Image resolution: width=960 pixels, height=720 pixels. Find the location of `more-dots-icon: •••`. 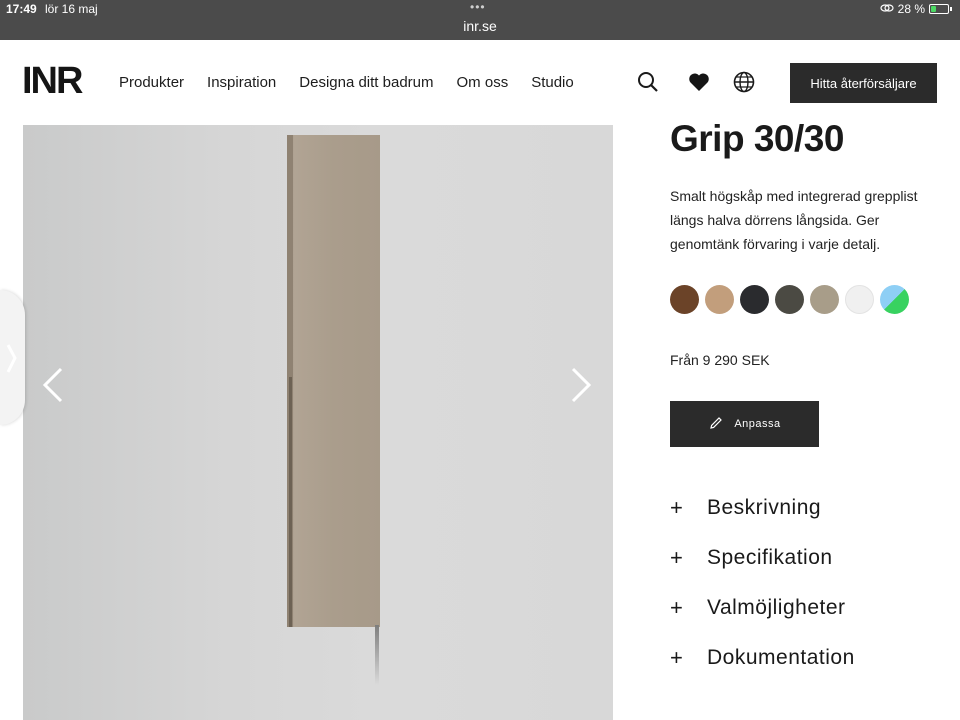

more-dots-icon: ••• is located at coordinates (478, 7).